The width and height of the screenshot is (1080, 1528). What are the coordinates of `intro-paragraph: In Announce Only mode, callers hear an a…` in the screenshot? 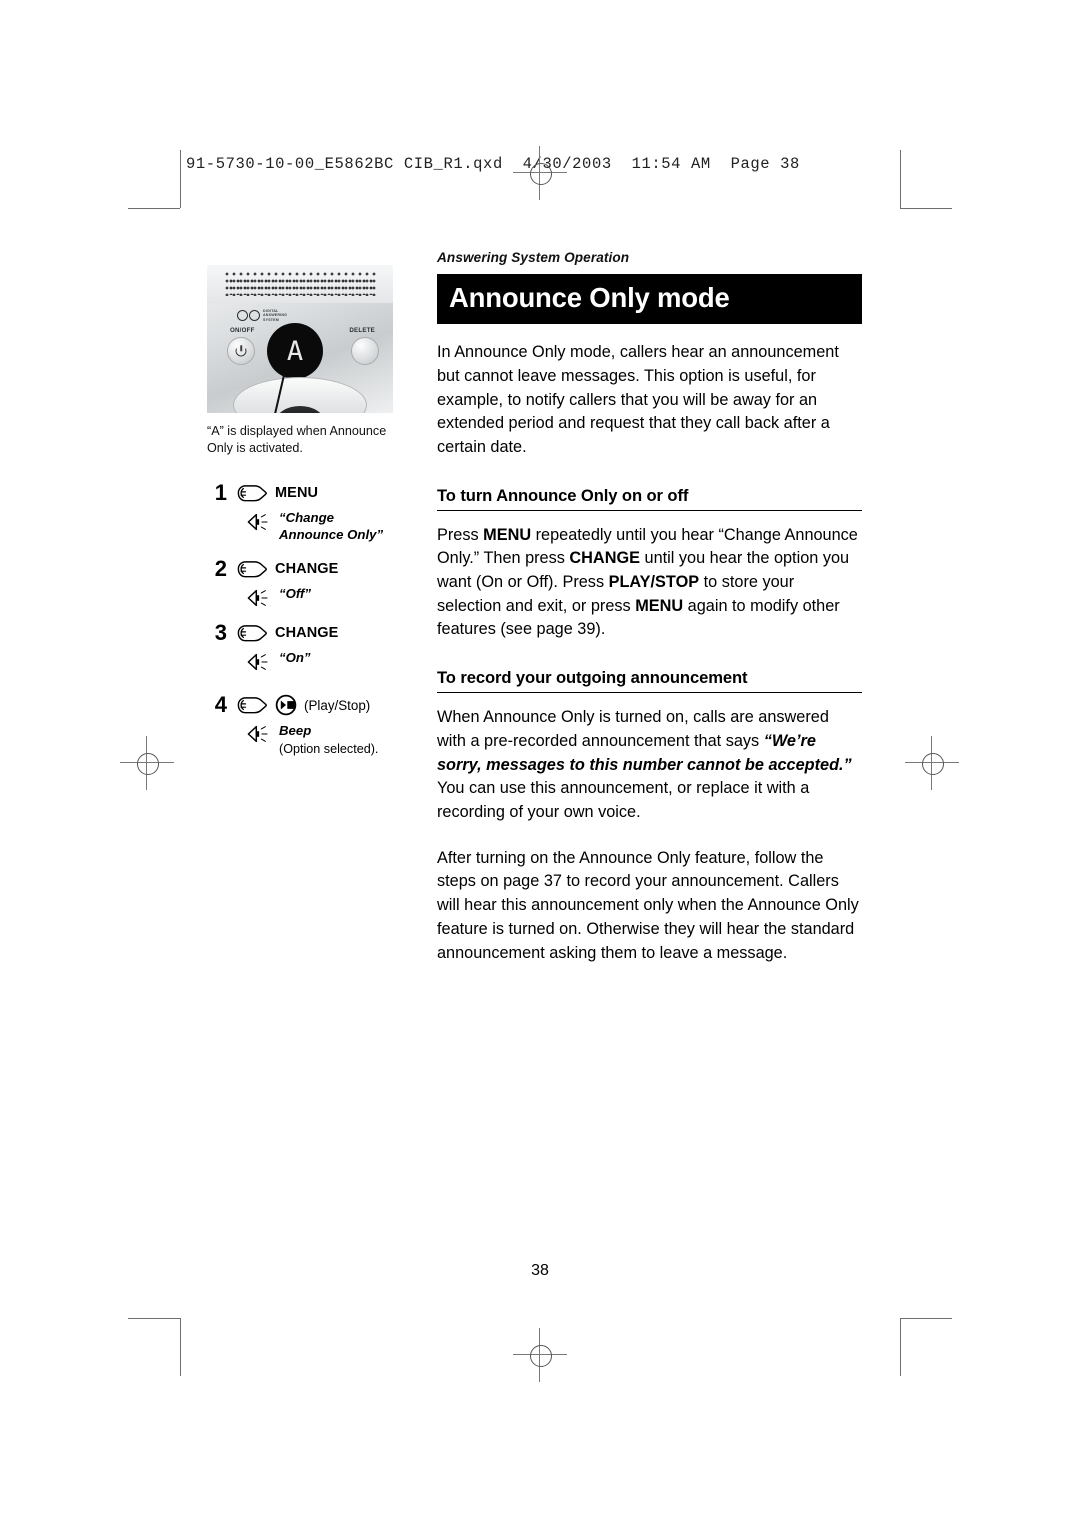 It's located at (638, 399).